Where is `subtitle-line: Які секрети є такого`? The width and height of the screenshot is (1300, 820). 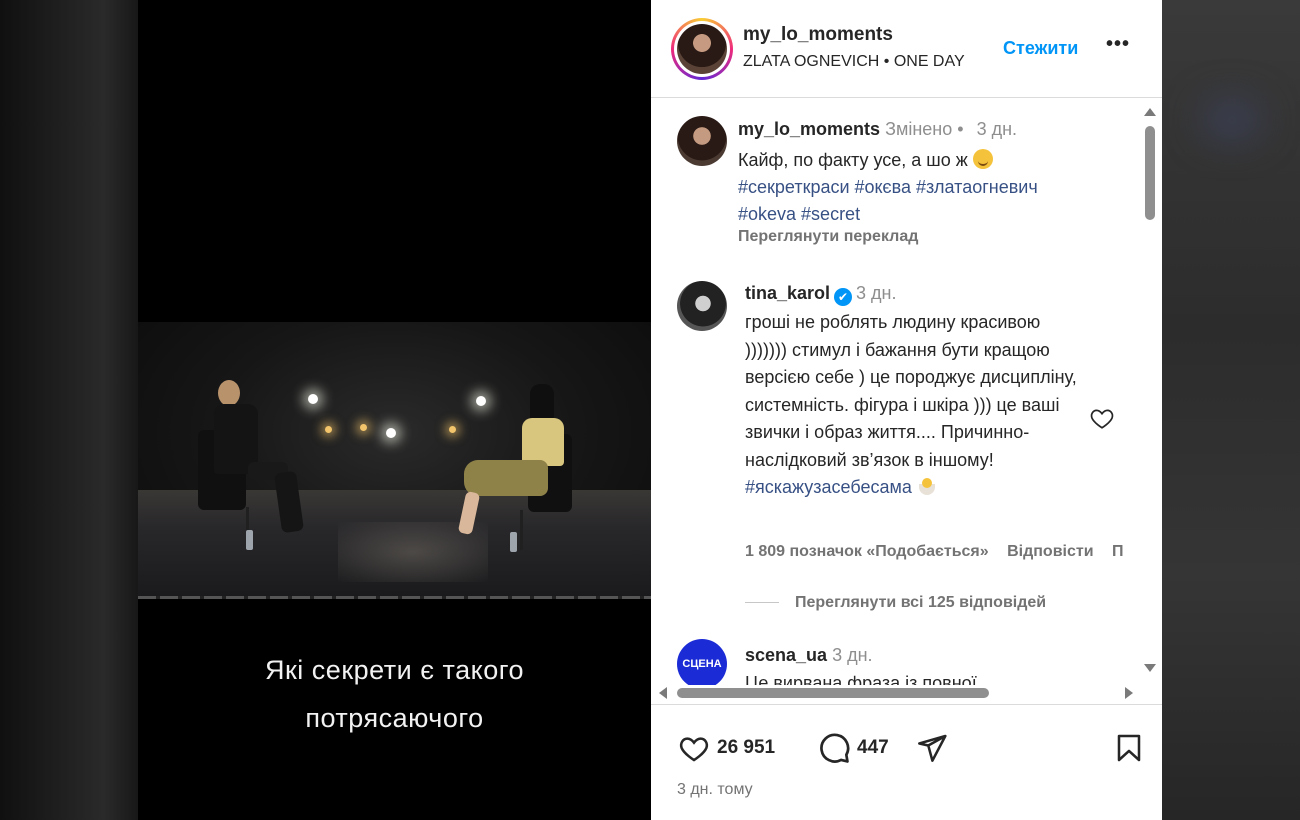
subtitle-line: Які секрети є такого is located at coordinates (394, 670).